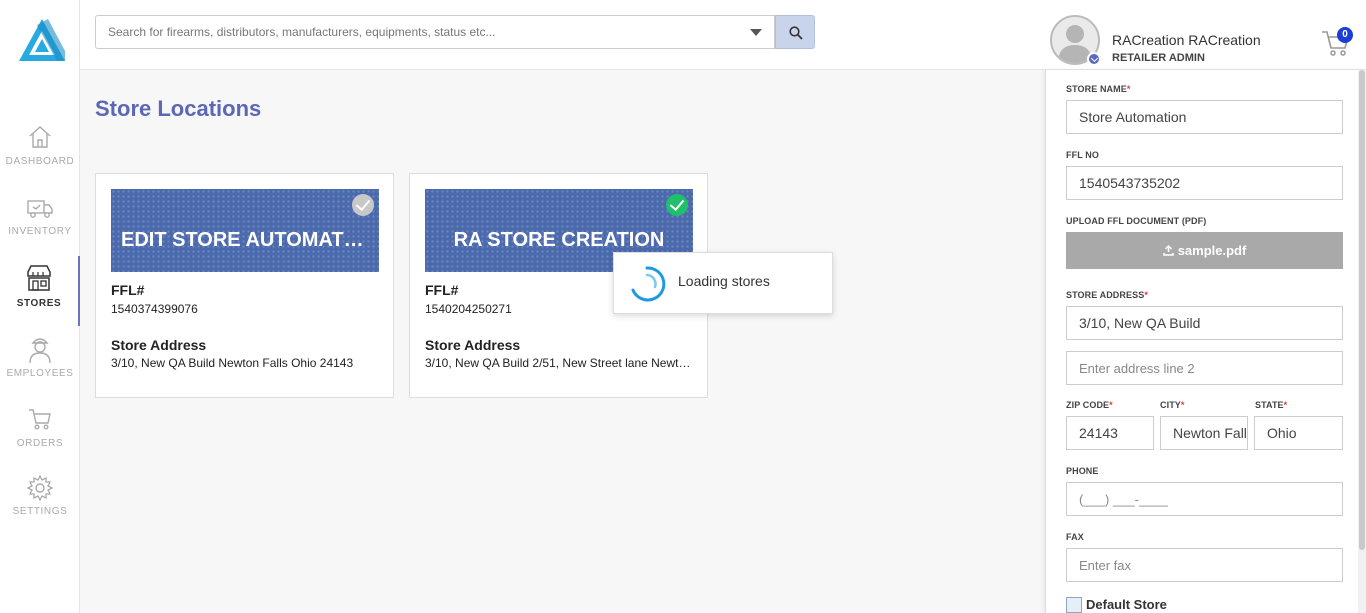 The image size is (1366, 613). I want to click on label-text: STORE ADDRESS, so click(1105, 295).